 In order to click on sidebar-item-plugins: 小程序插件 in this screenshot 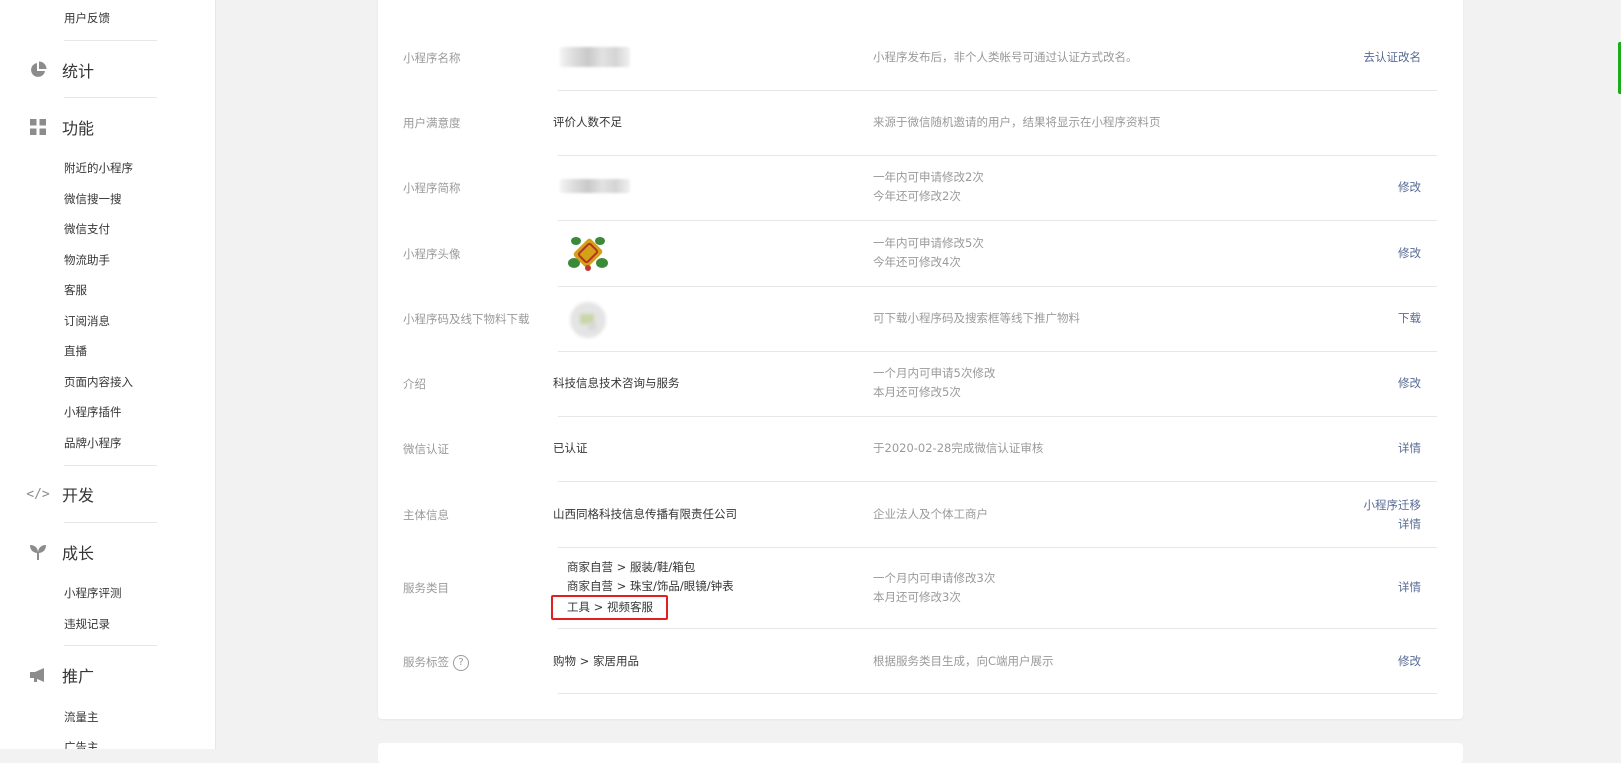, I will do `click(93, 412)`.